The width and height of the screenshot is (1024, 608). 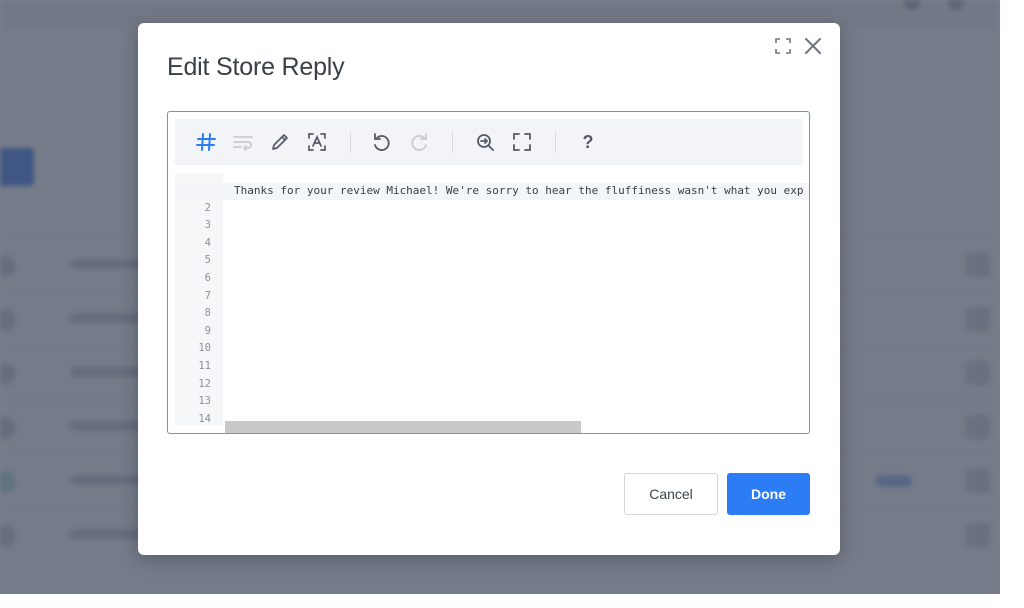 I want to click on line-number: 12, so click(x=204, y=383).